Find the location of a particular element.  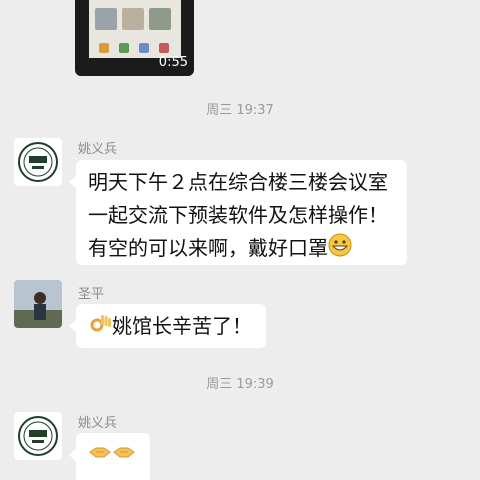

message-text: 姚馆长辛苦了！ is located at coordinates (182, 326).